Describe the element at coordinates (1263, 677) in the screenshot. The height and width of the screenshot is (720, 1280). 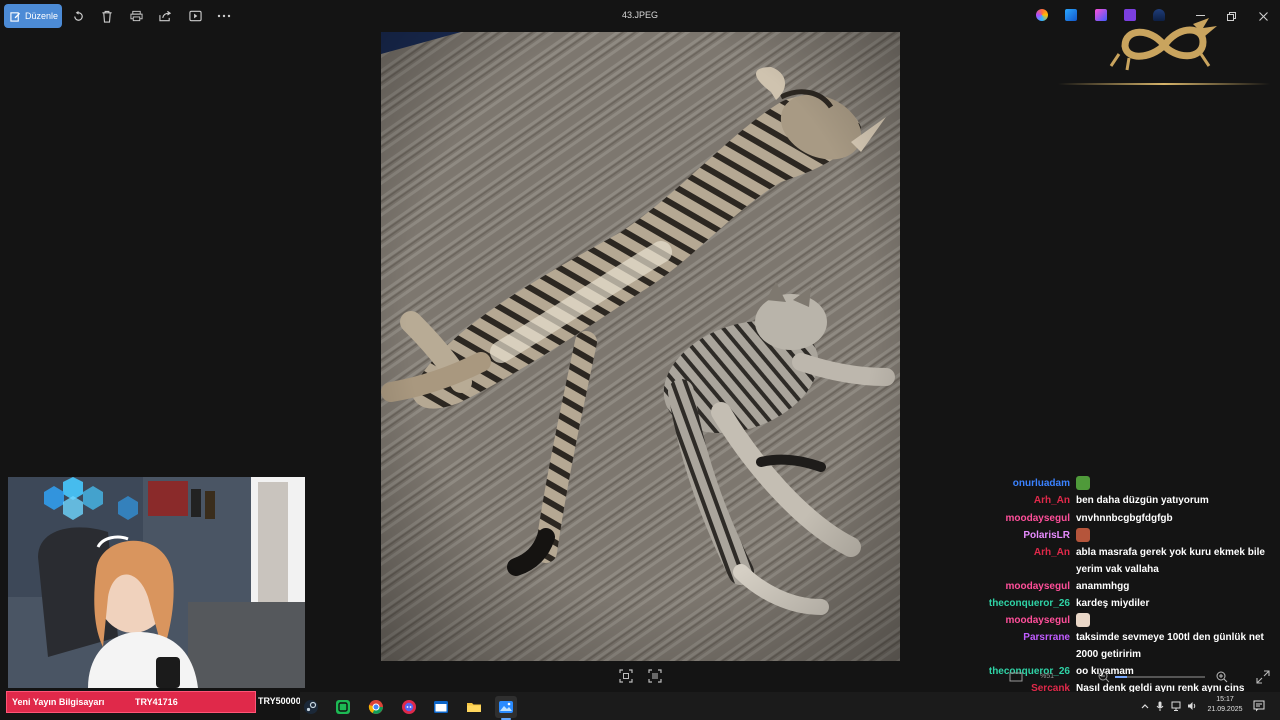
I see `fullscreen-icon` at that location.